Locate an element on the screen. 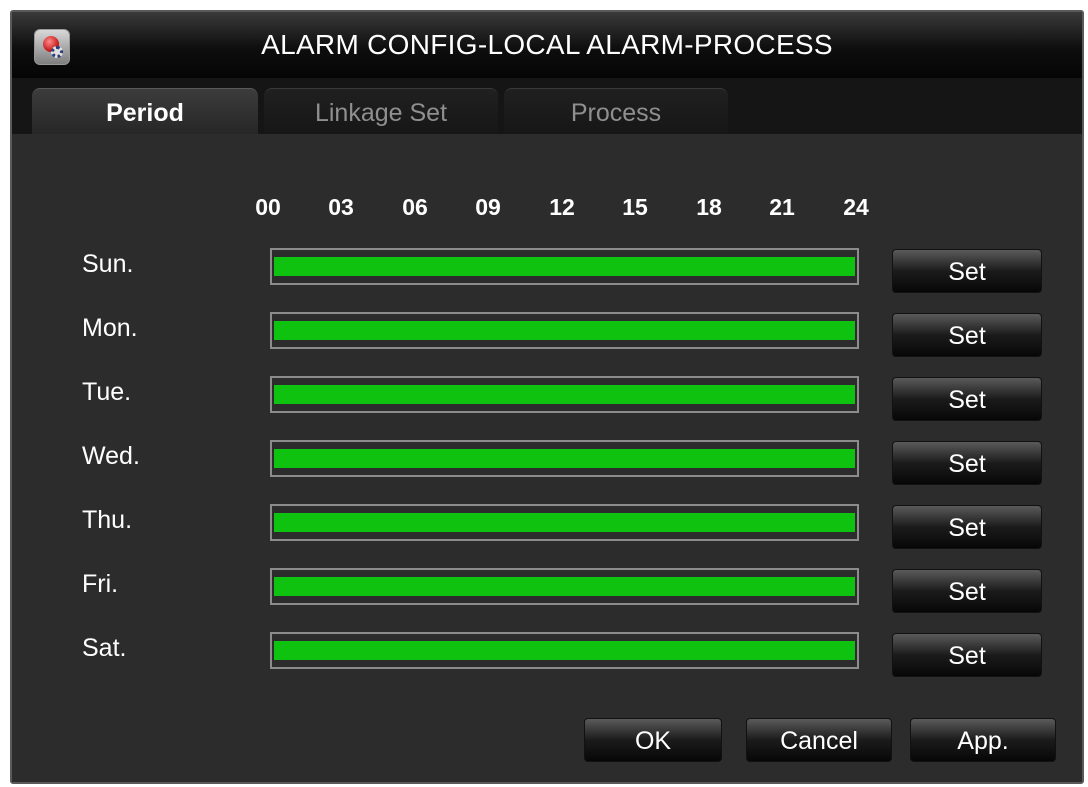 Image resolution: width=1088 pixels, height=787 pixels. set-button-tue: Set is located at coordinates (967, 399).